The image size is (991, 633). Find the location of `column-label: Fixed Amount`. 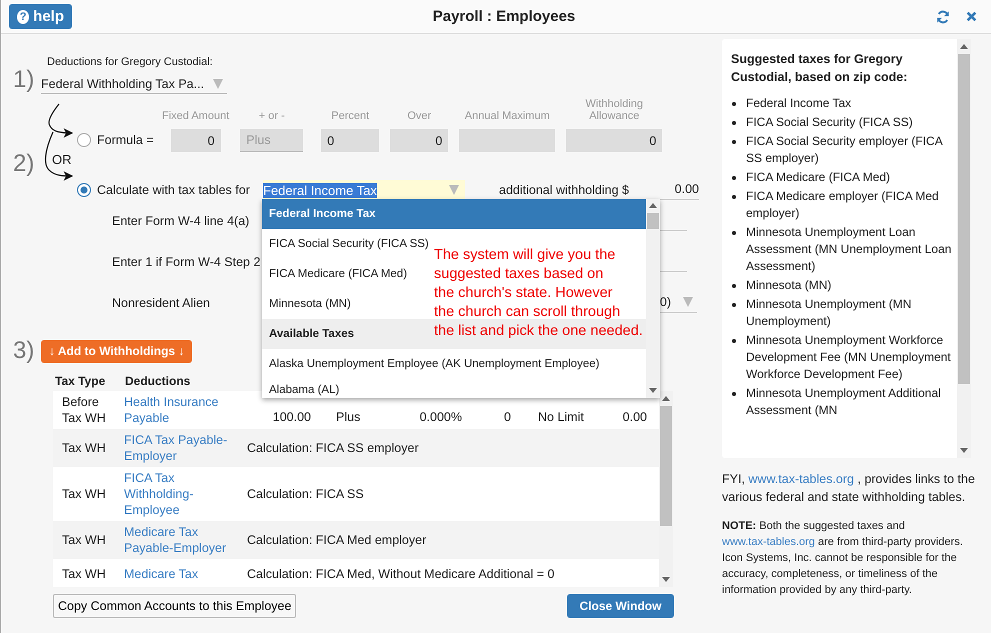

column-label: Fixed Amount is located at coordinates (196, 116).